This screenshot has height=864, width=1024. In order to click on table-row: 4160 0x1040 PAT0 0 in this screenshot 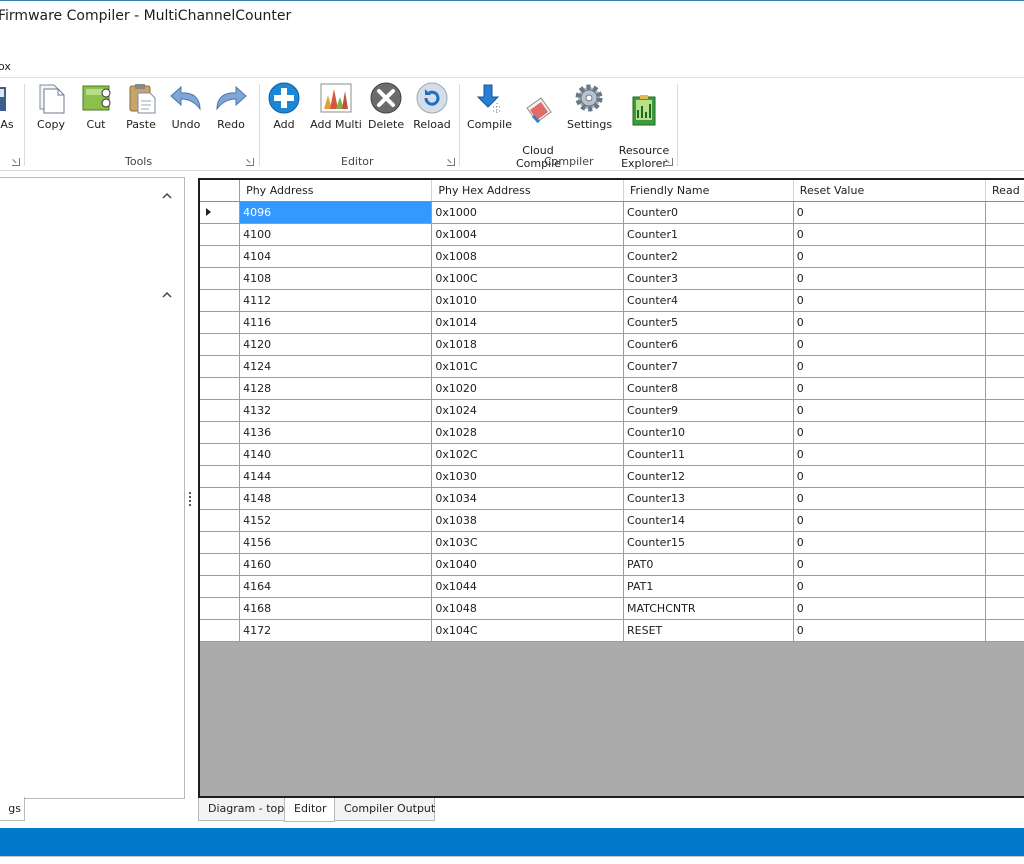, I will do `click(612, 564)`.